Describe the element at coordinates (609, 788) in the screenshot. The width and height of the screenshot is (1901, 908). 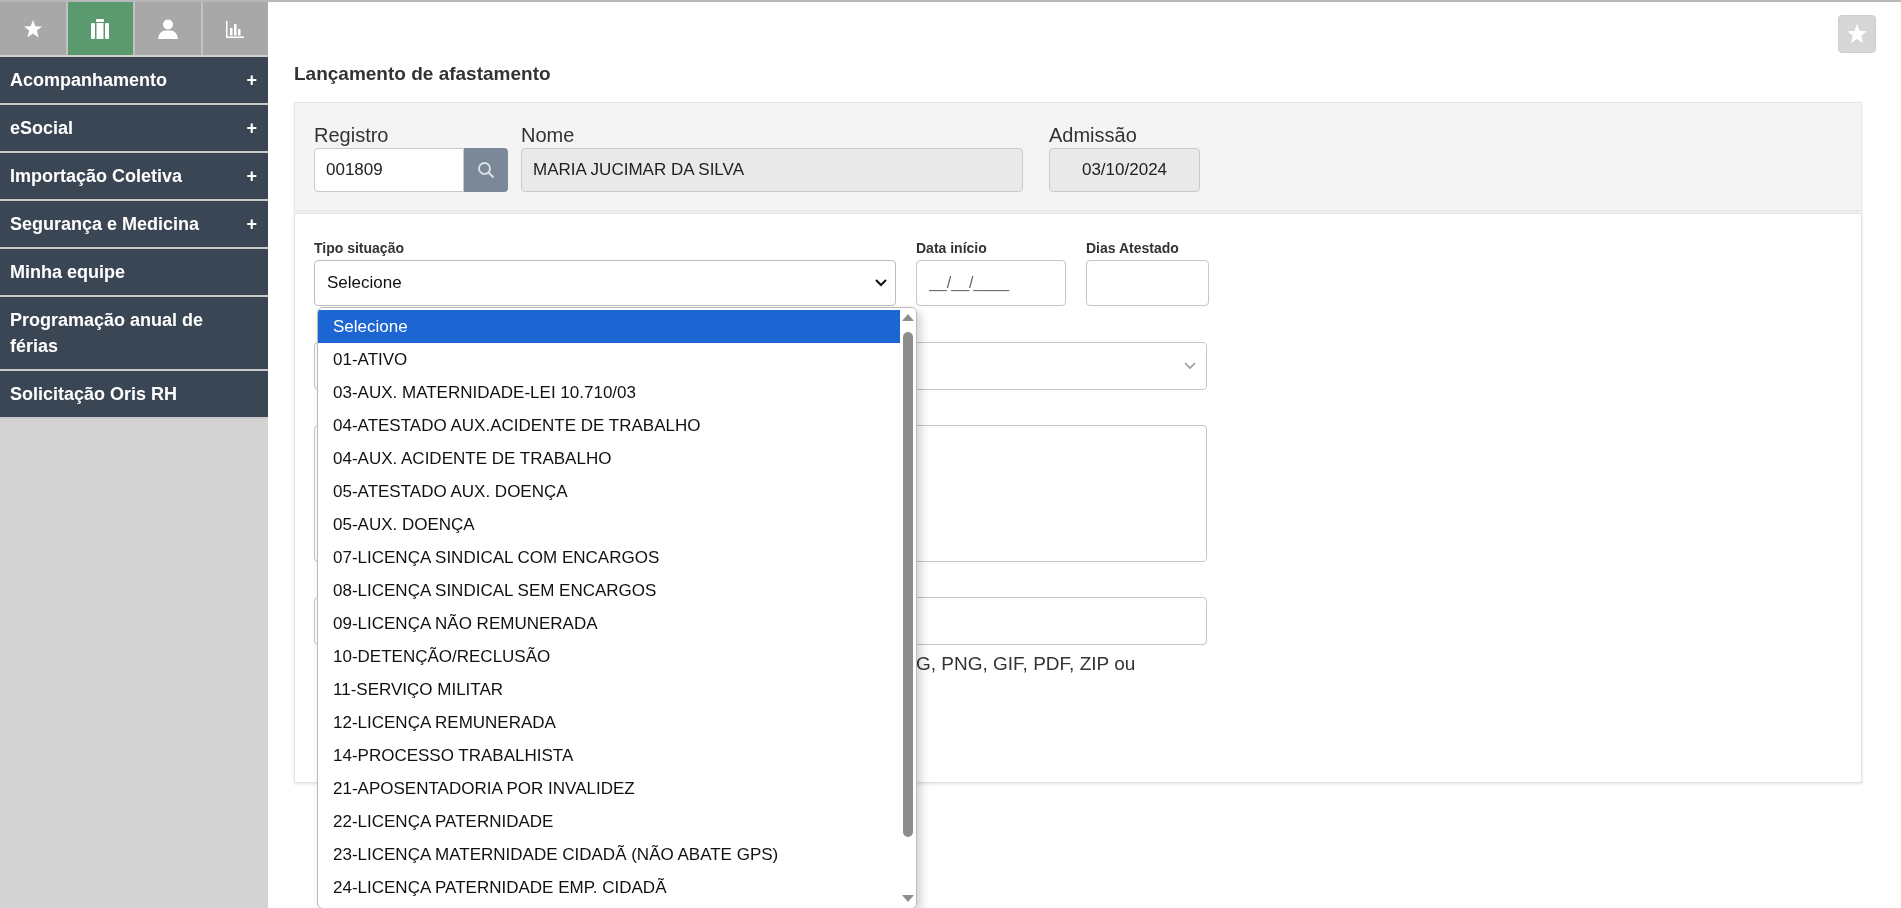
I see `dropdown-option: 21-APOSENTADORIA POR INVALIDEZ` at that location.